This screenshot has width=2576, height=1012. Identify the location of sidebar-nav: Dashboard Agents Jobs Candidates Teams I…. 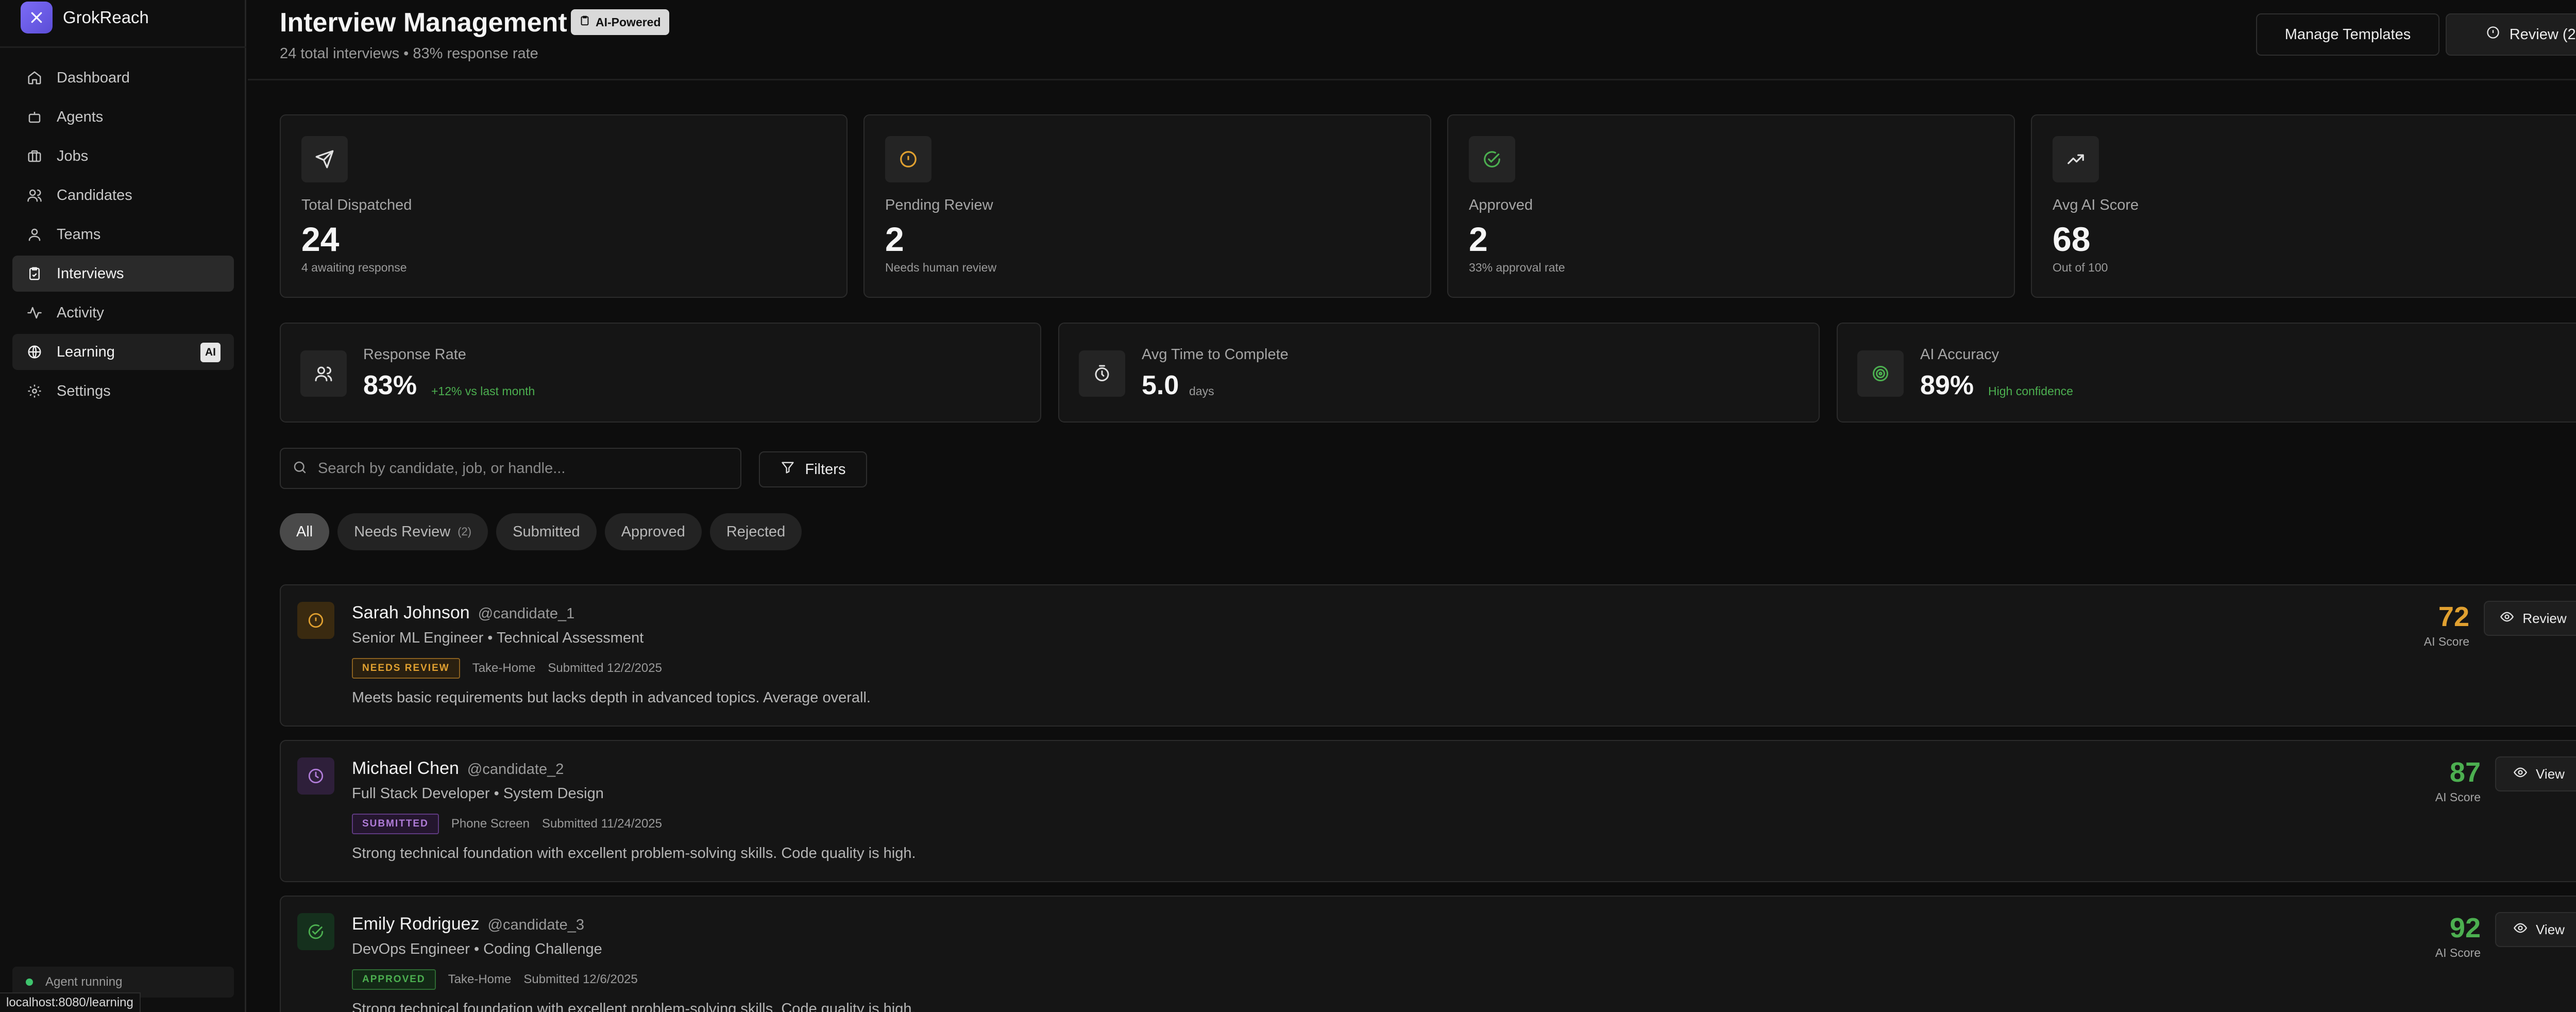
(123, 236).